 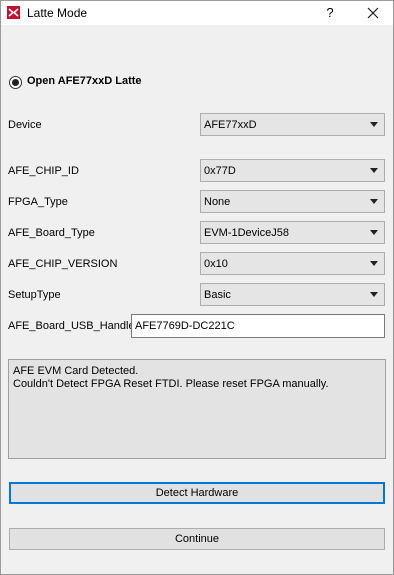 I want to click on fpga-type-value: None, so click(x=217, y=202).